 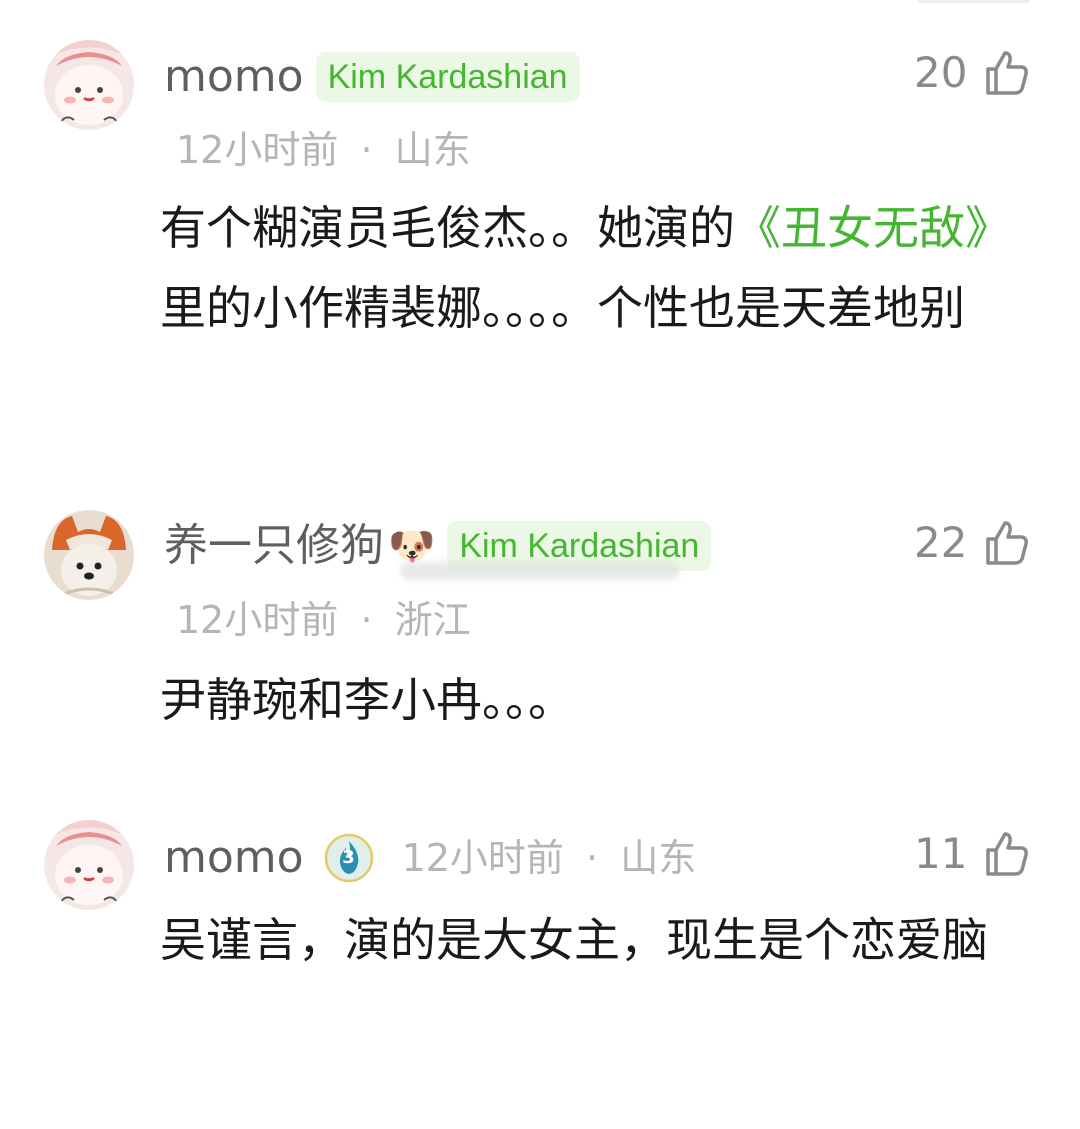 I want to click on comment-text: 有个糊演员毛俊杰。。她演的《丑女无敌》里的小作精裴娜。。。。个性也是天差地别, so click(x=600, y=268).